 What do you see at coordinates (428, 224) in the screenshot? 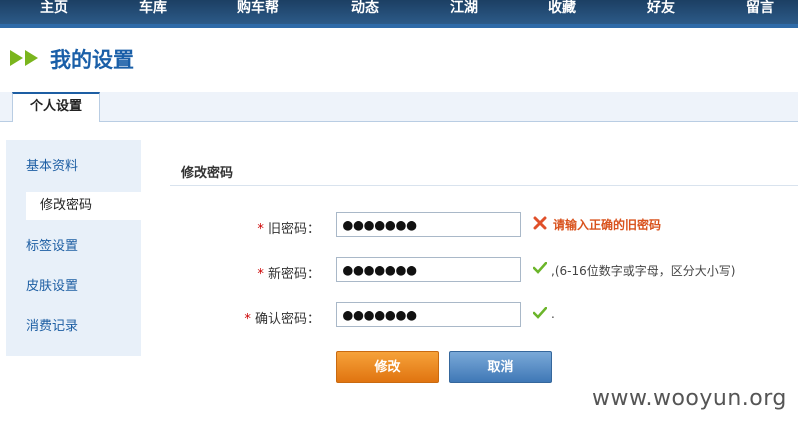
I see `old-password-input: ●●●●●●●` at bounding box center [428, 224].